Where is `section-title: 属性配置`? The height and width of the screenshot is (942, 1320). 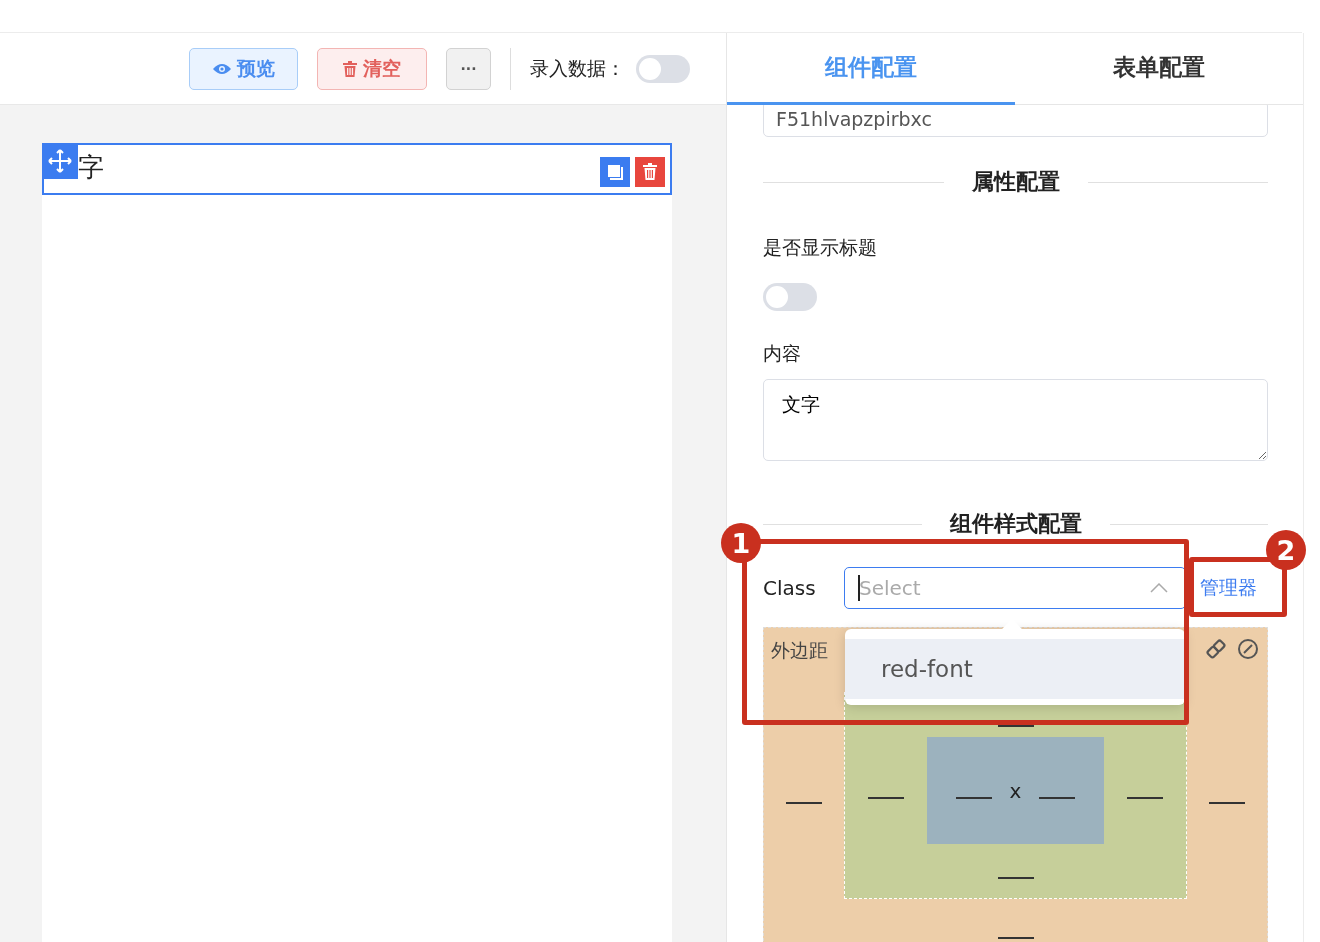 section-title: 属性配置 is located at coordinates (1015, 182).